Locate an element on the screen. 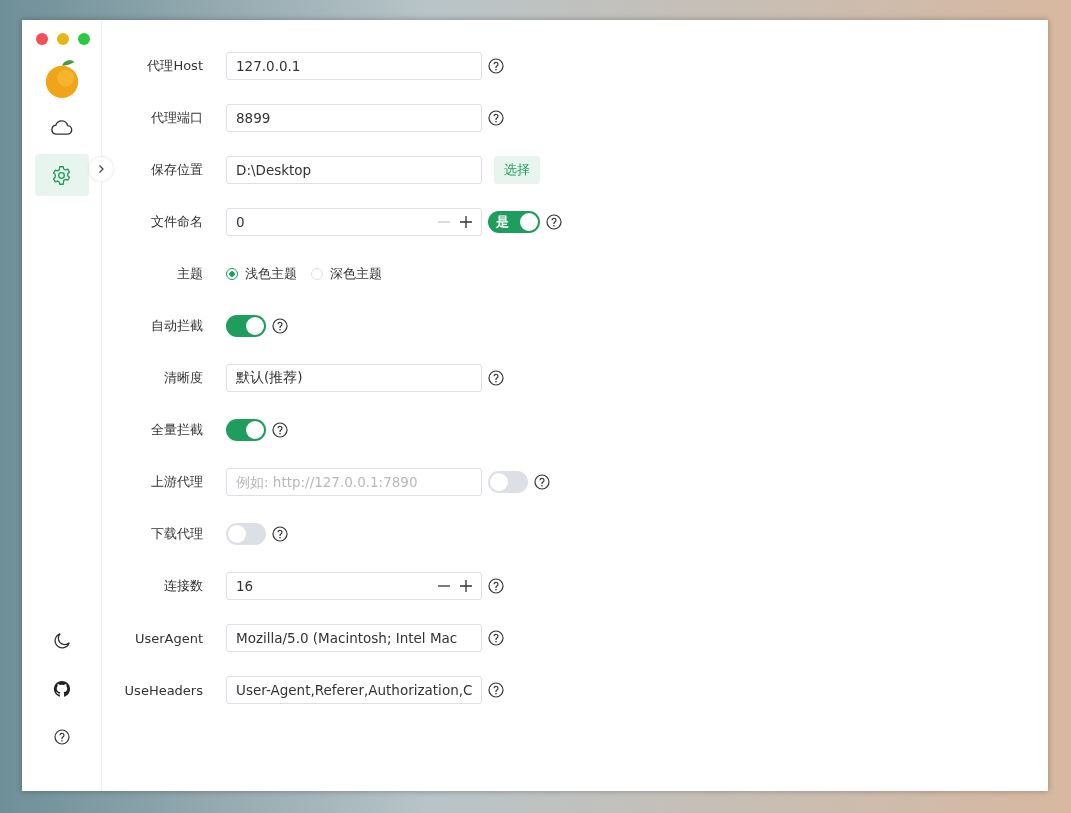  input-field: 127.0.0.1 is located at coordinates (354, 66).